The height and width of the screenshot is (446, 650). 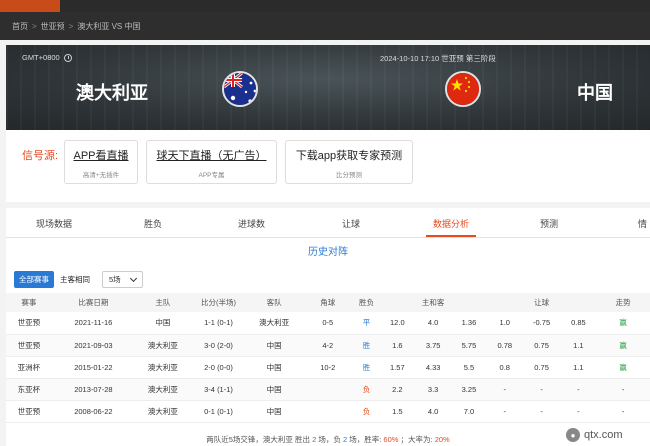 I want to click on cell-handicap: 1.0, so click(x=504, y=323).